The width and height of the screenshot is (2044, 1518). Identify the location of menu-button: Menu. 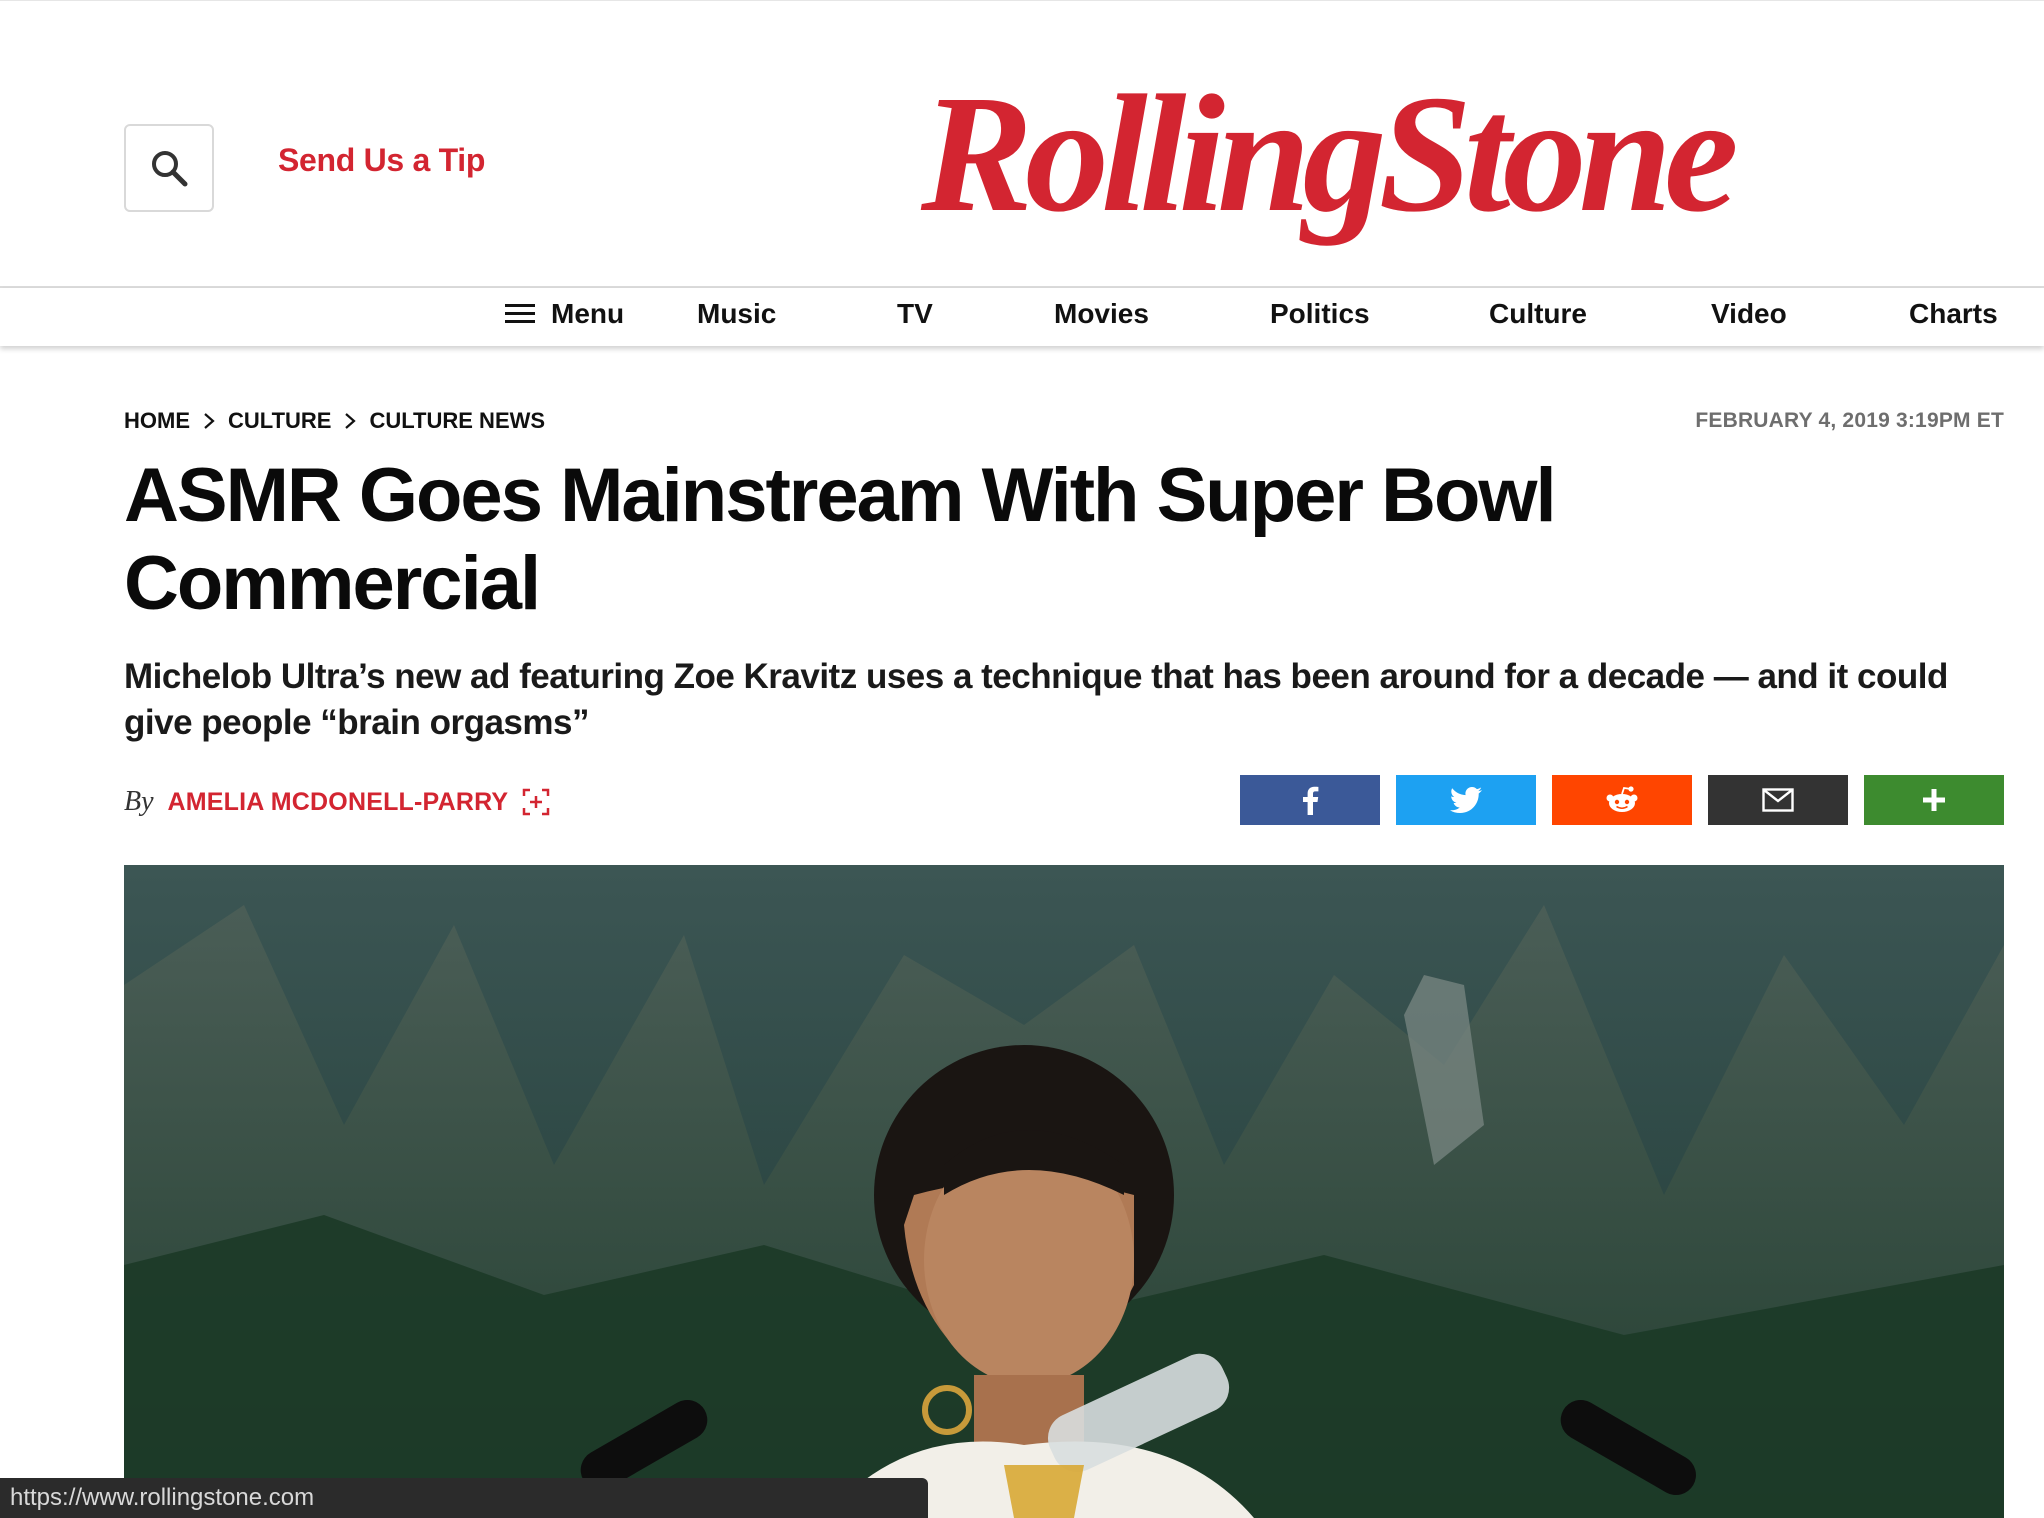
(564, 314).